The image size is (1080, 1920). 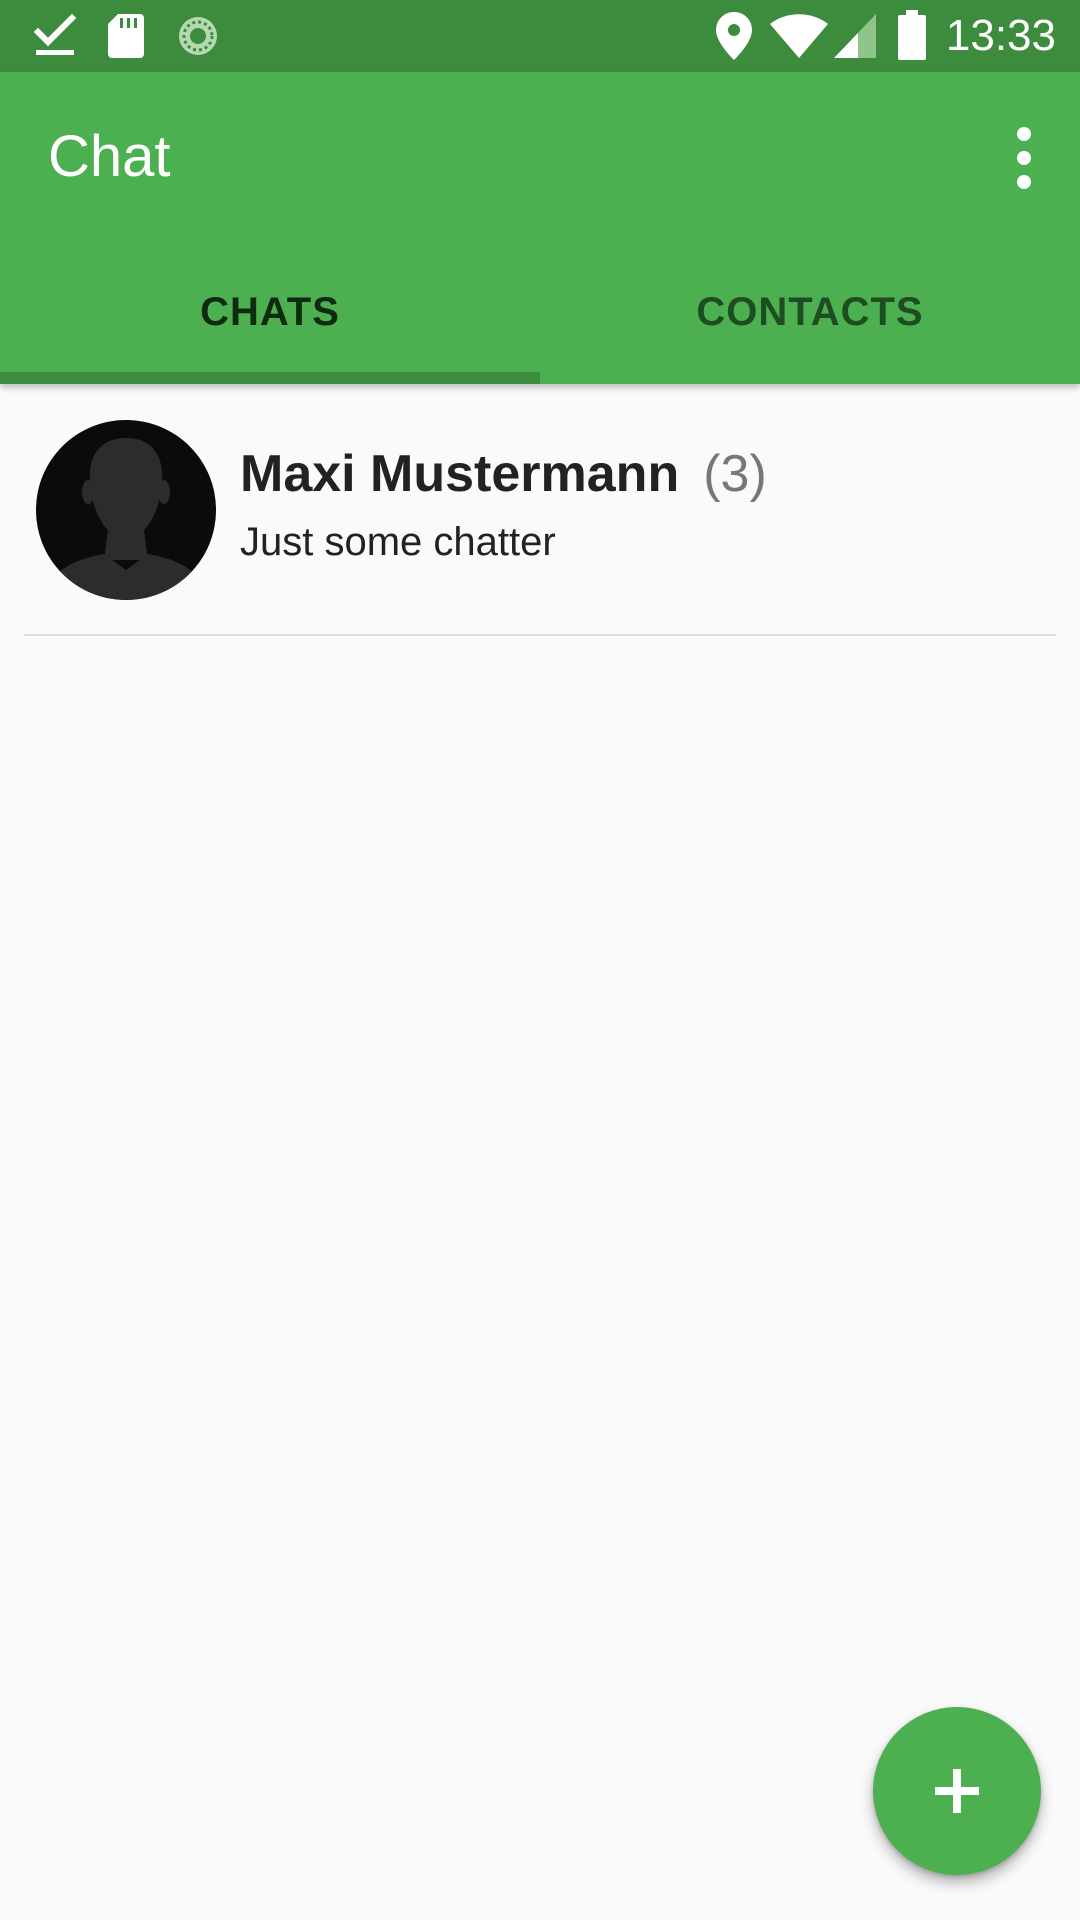 What do you see at coordinates (109, 156) in the screenshot?
I see `app-title: Chat` at bounding box center [109, 156].